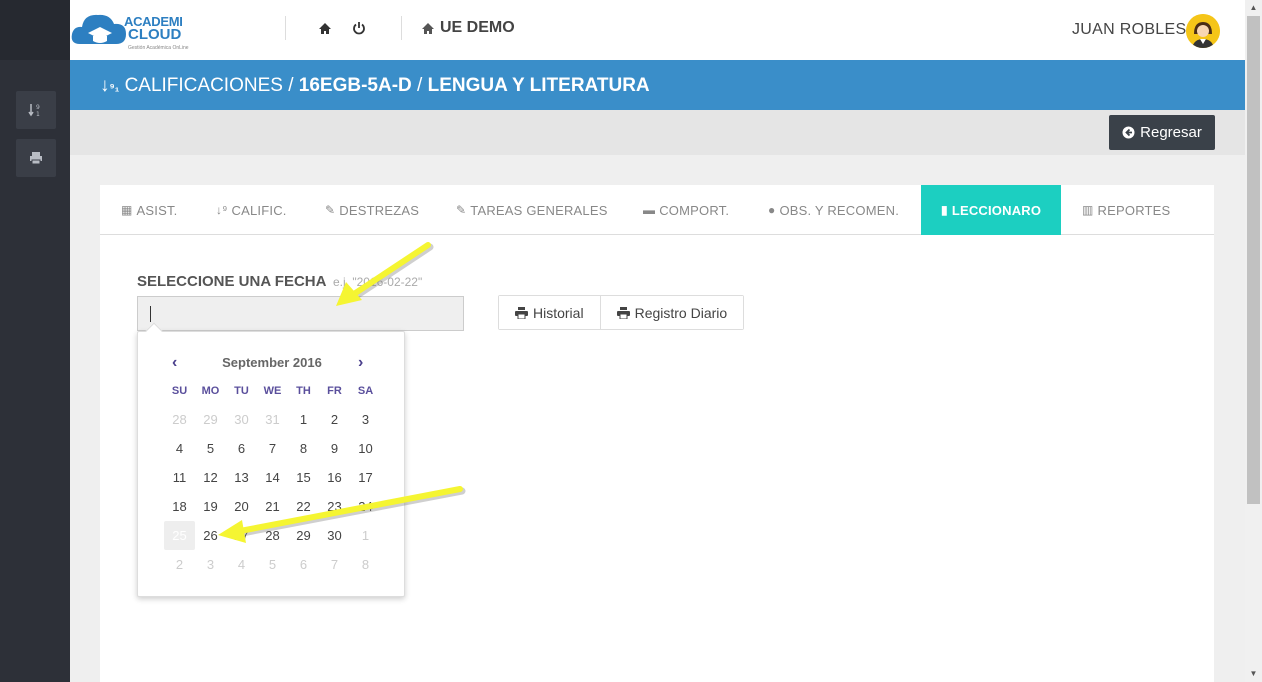  What do you see at coordinates (303, 506) in the screenshot?
I see `calendar-day: 22` at bounding box center [303, 506].